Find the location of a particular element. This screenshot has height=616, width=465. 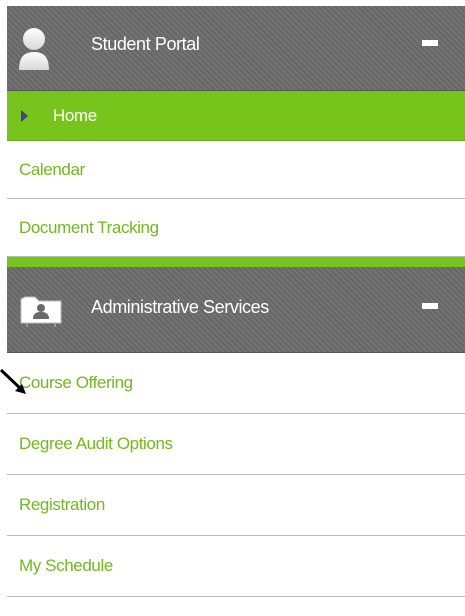

section-header-student-portal: Student Portal collapse is located at coordinates (236, 48).